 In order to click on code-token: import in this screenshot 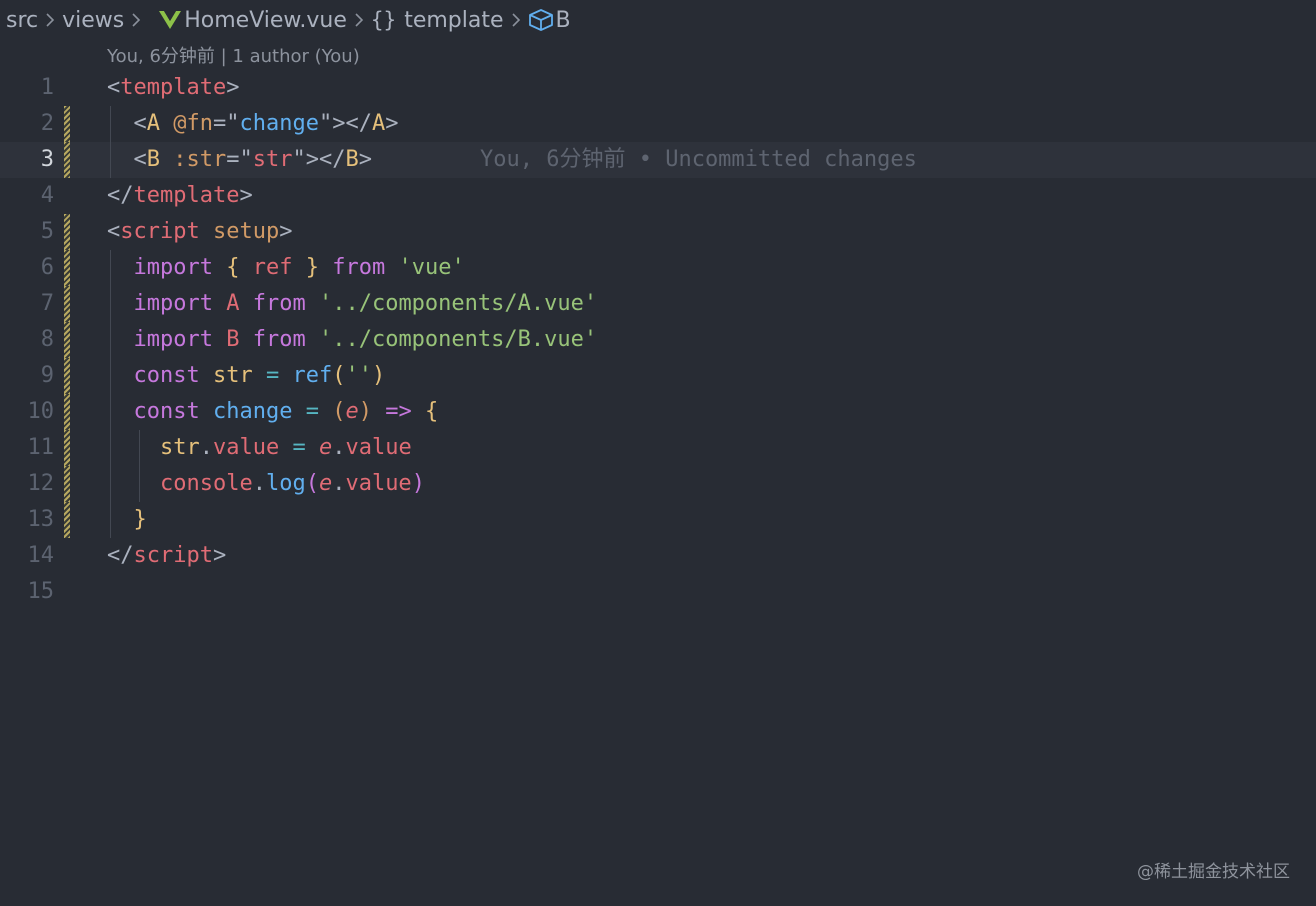, I will do `click(173, 339)`.